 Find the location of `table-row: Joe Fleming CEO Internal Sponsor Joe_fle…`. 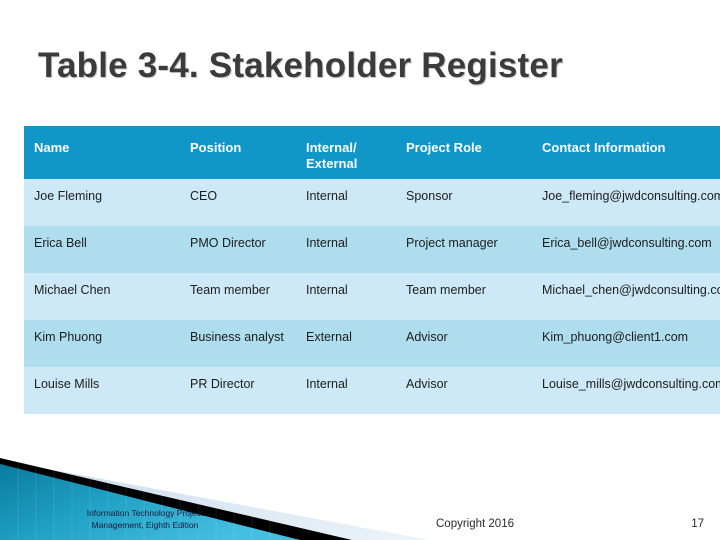

table-row: Joe Fleming CEO Internal Sponsor Joe_fle… is located at coordinates (372, 202).